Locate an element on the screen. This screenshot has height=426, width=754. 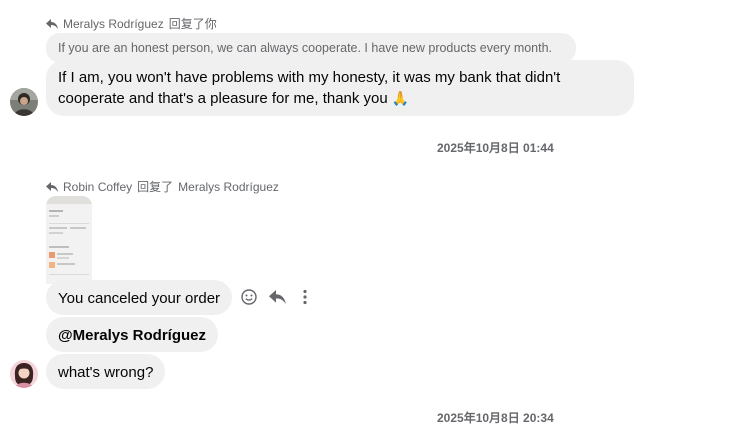
message-text: what's wrong? is located at coordinates (106, 372).